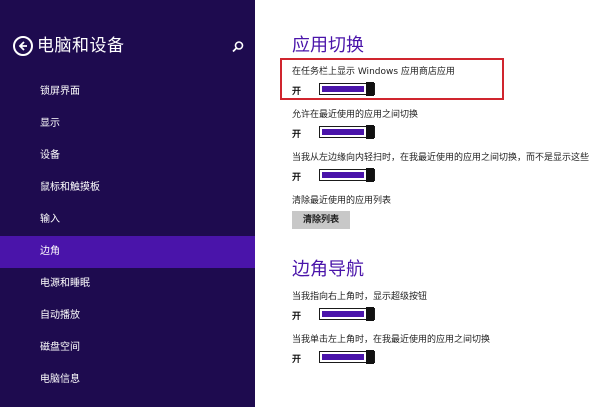 This screenshot has height=407, width=600. What do you see at coordinates (328, 45) in the screenshot?
I see `section-title-app-switching: 应用切换` at bounding box center [328, 45].